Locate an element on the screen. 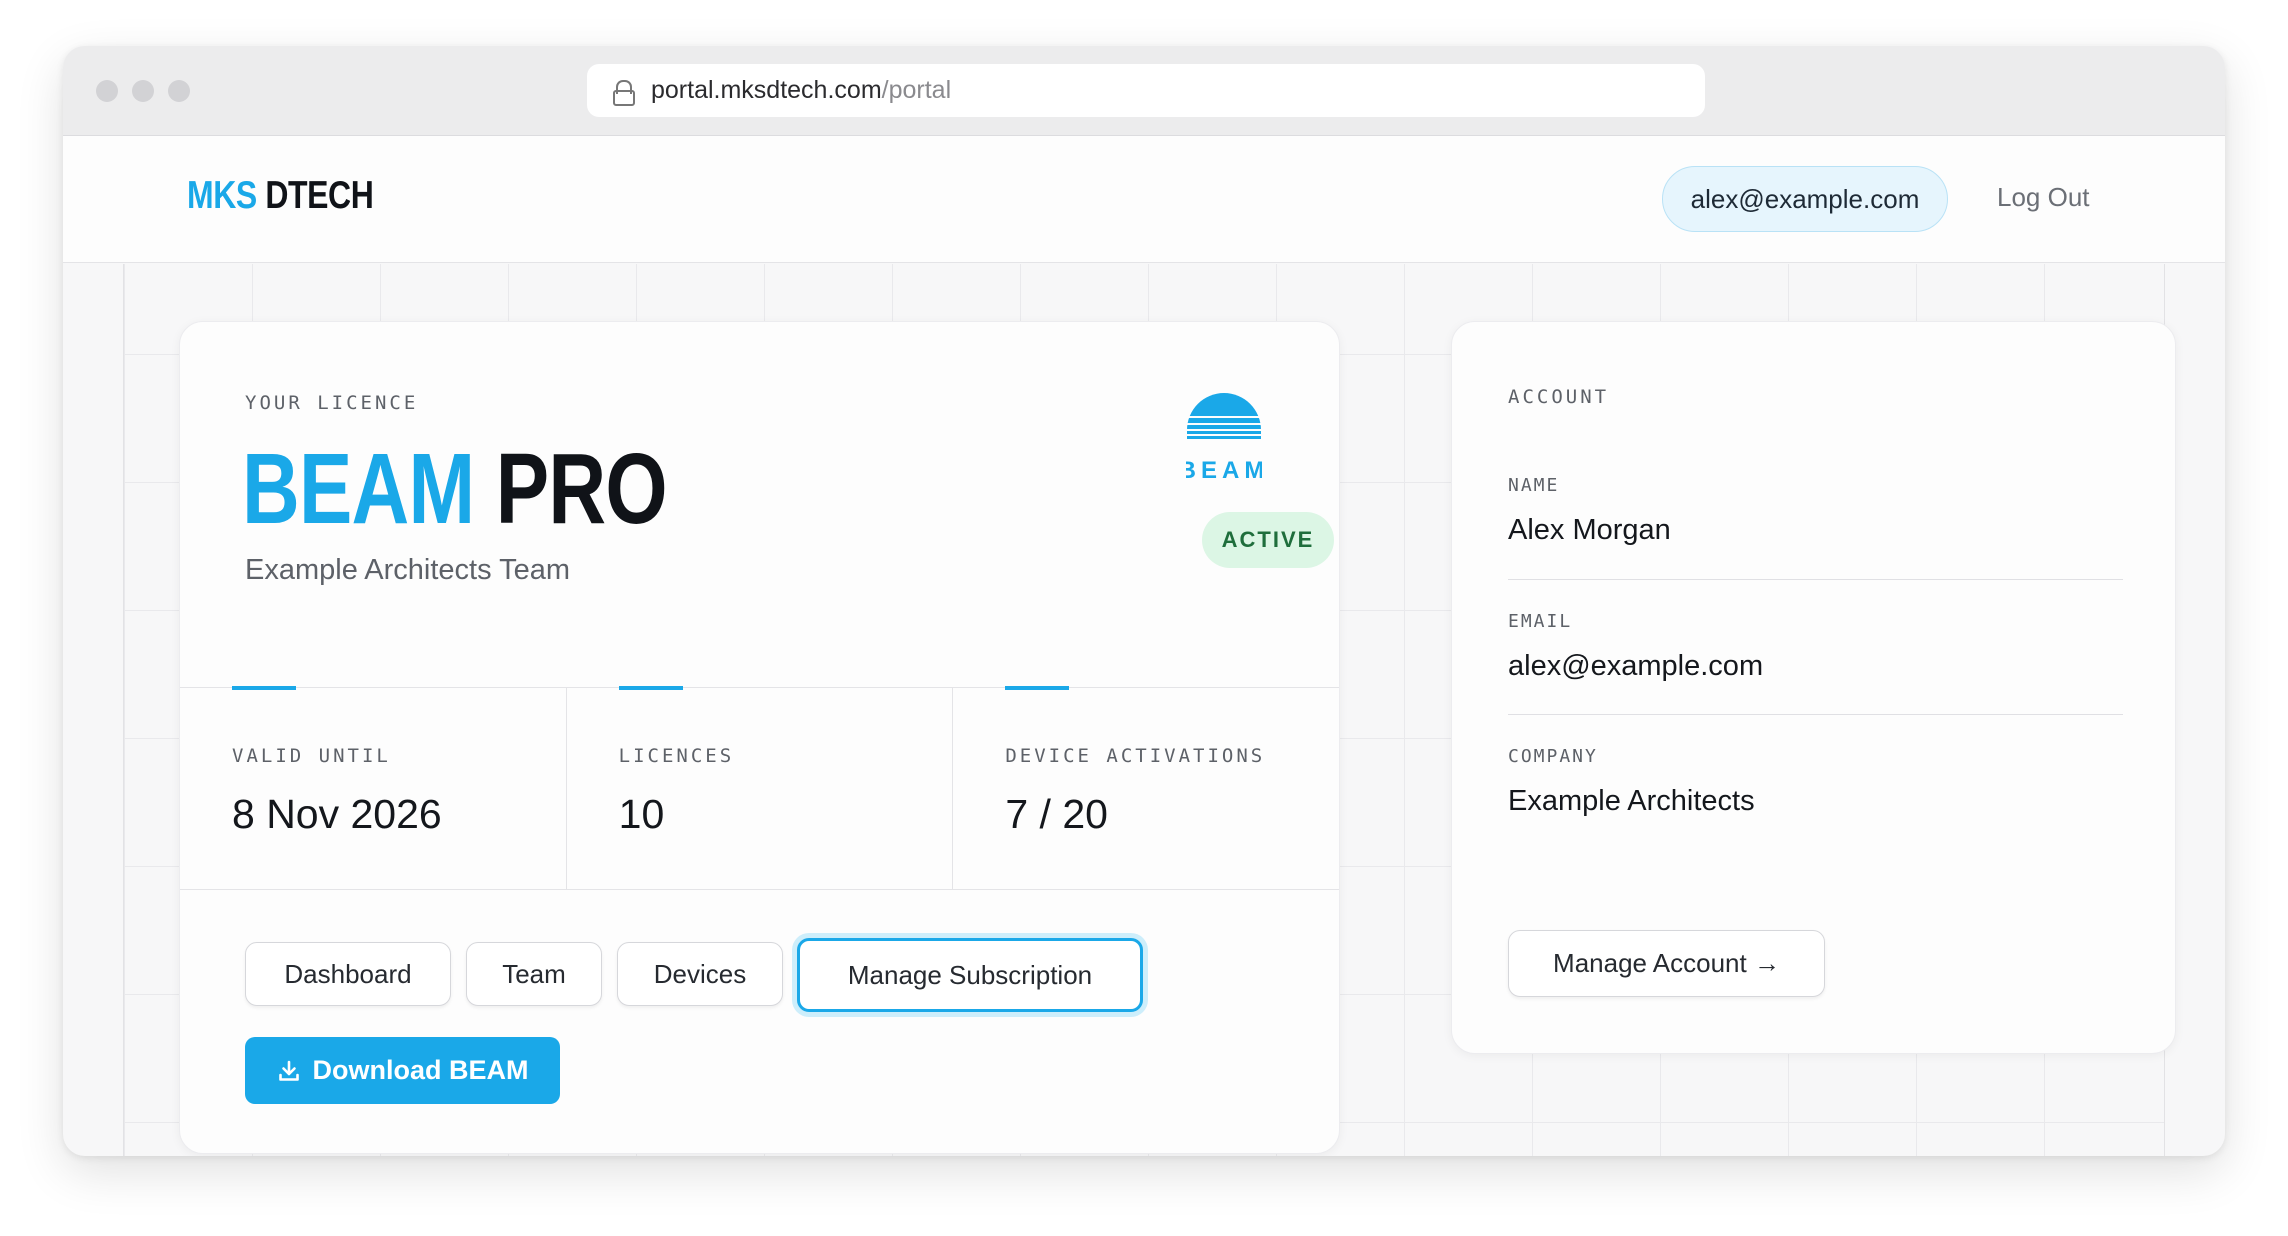 This screenshot has height=1236, width=2288. browser-chrome: portal.mksdtech.com/portal is located at coordinates (1144, 91).